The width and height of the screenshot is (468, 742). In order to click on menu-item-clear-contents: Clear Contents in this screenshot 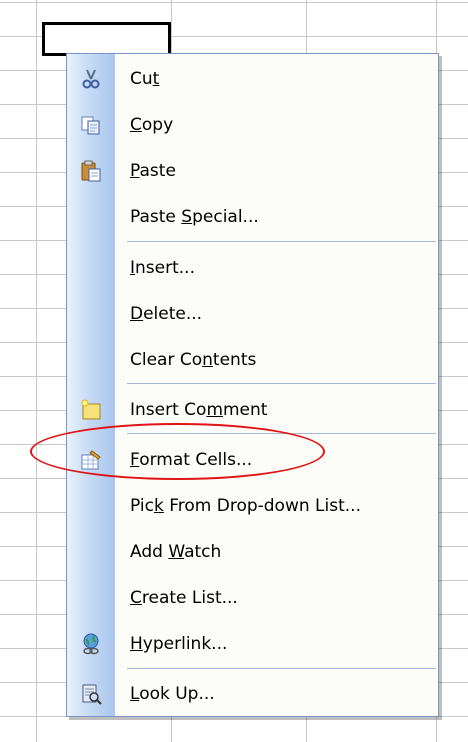, I will do `click(252, 360)`.